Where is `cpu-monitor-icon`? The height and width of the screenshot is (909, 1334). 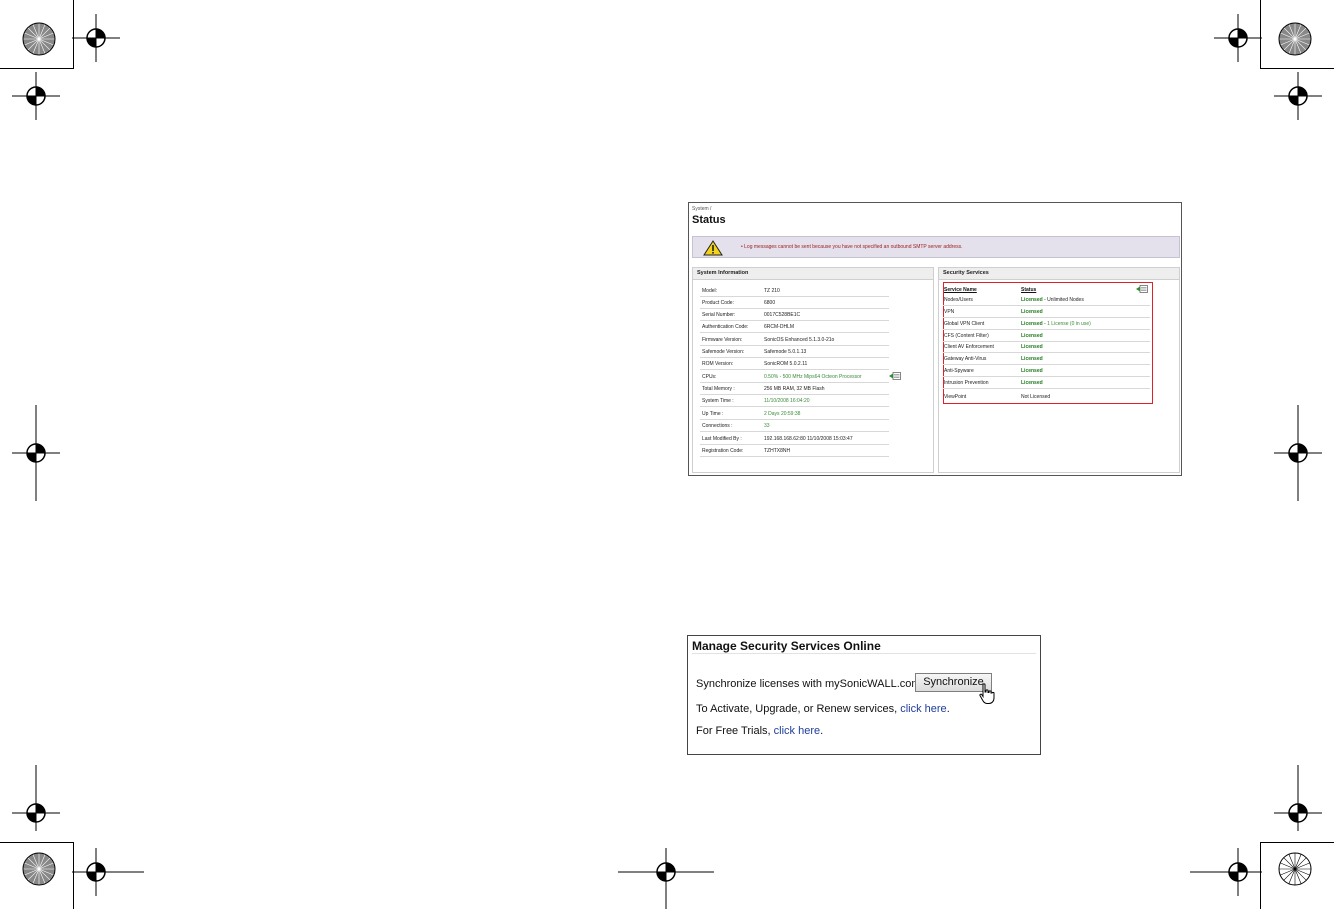
cpu-monitor-icon is located at coordinates (895, 376).